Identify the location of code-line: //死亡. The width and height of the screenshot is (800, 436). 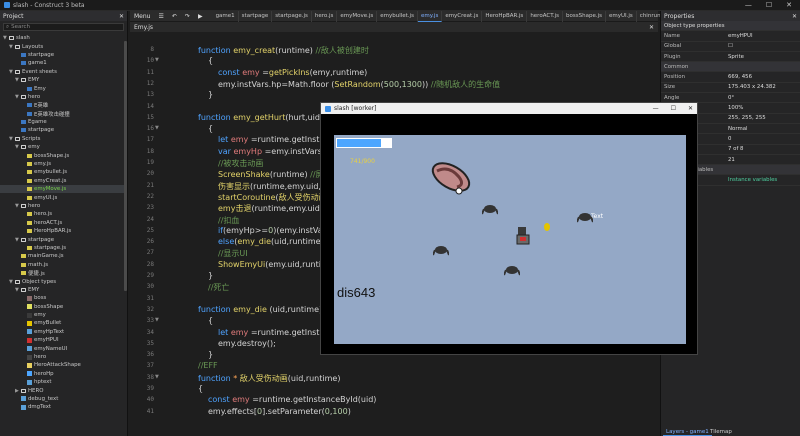
(218, 287).